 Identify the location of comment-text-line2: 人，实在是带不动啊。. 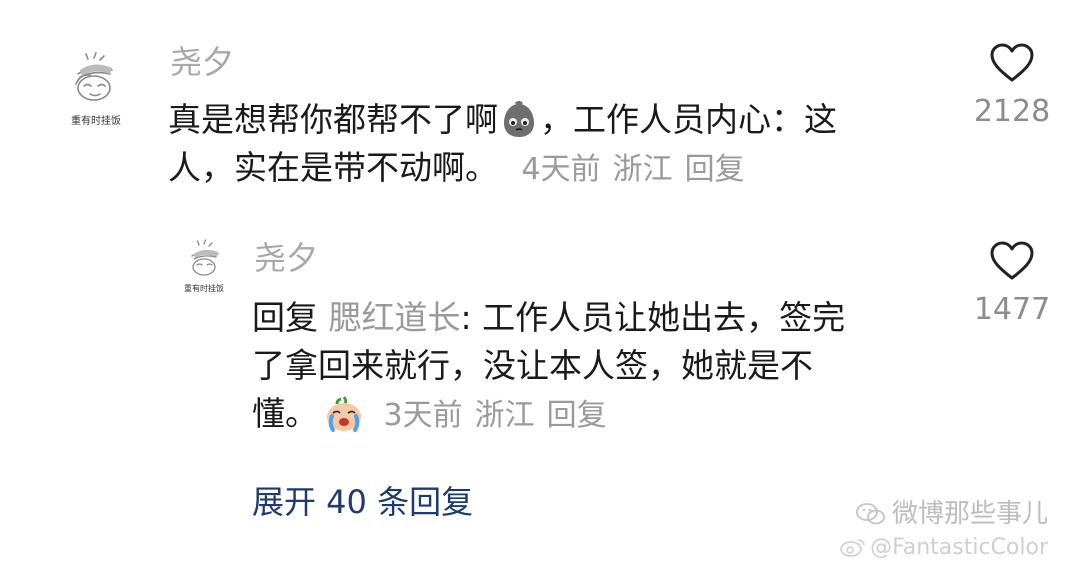
(333, 167).